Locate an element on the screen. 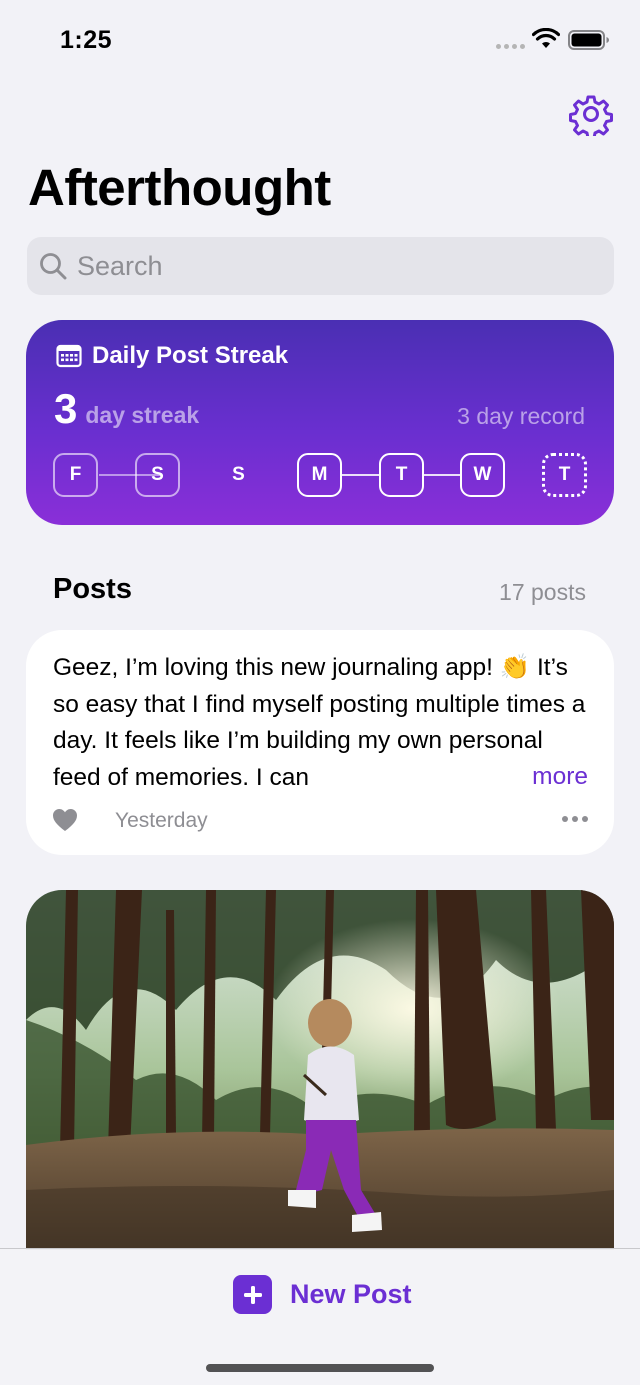 This screenshot has height=1385, width=640. streak-days-row: F S S M T W T is located at coordinates (320, 475).